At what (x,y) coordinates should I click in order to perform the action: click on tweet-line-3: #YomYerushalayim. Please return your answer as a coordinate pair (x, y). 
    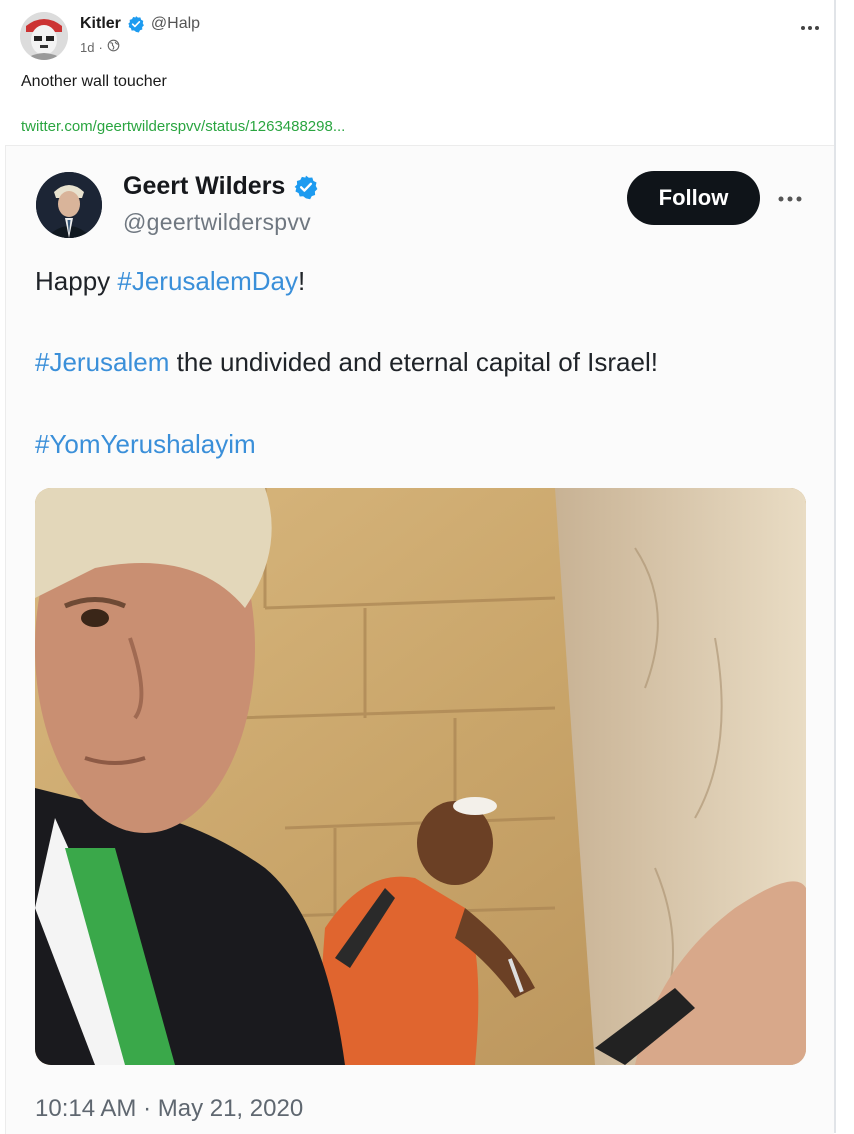
    Looking at the image, I should click on (145, 444).